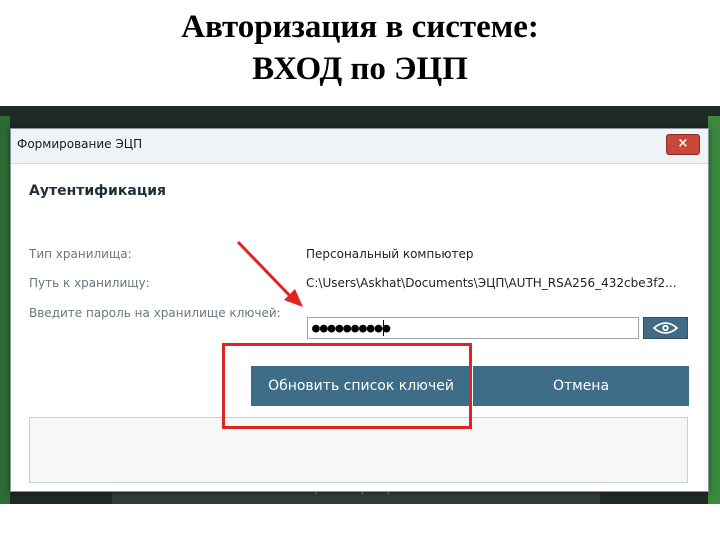 The height and width of the screenshot is (540, 720). I want to click on annotation-arrow-line, so click(265, 270).